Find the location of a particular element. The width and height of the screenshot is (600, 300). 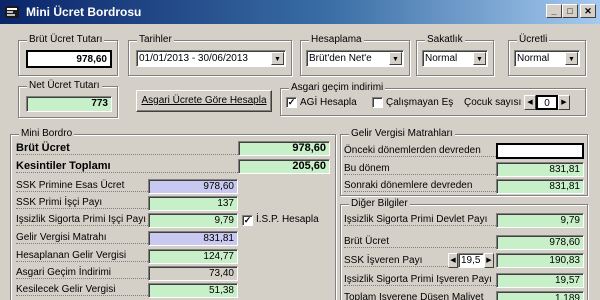

ssk-isveren-payi-label: SSK İşveren Payı is located at coordinates (396, 261).